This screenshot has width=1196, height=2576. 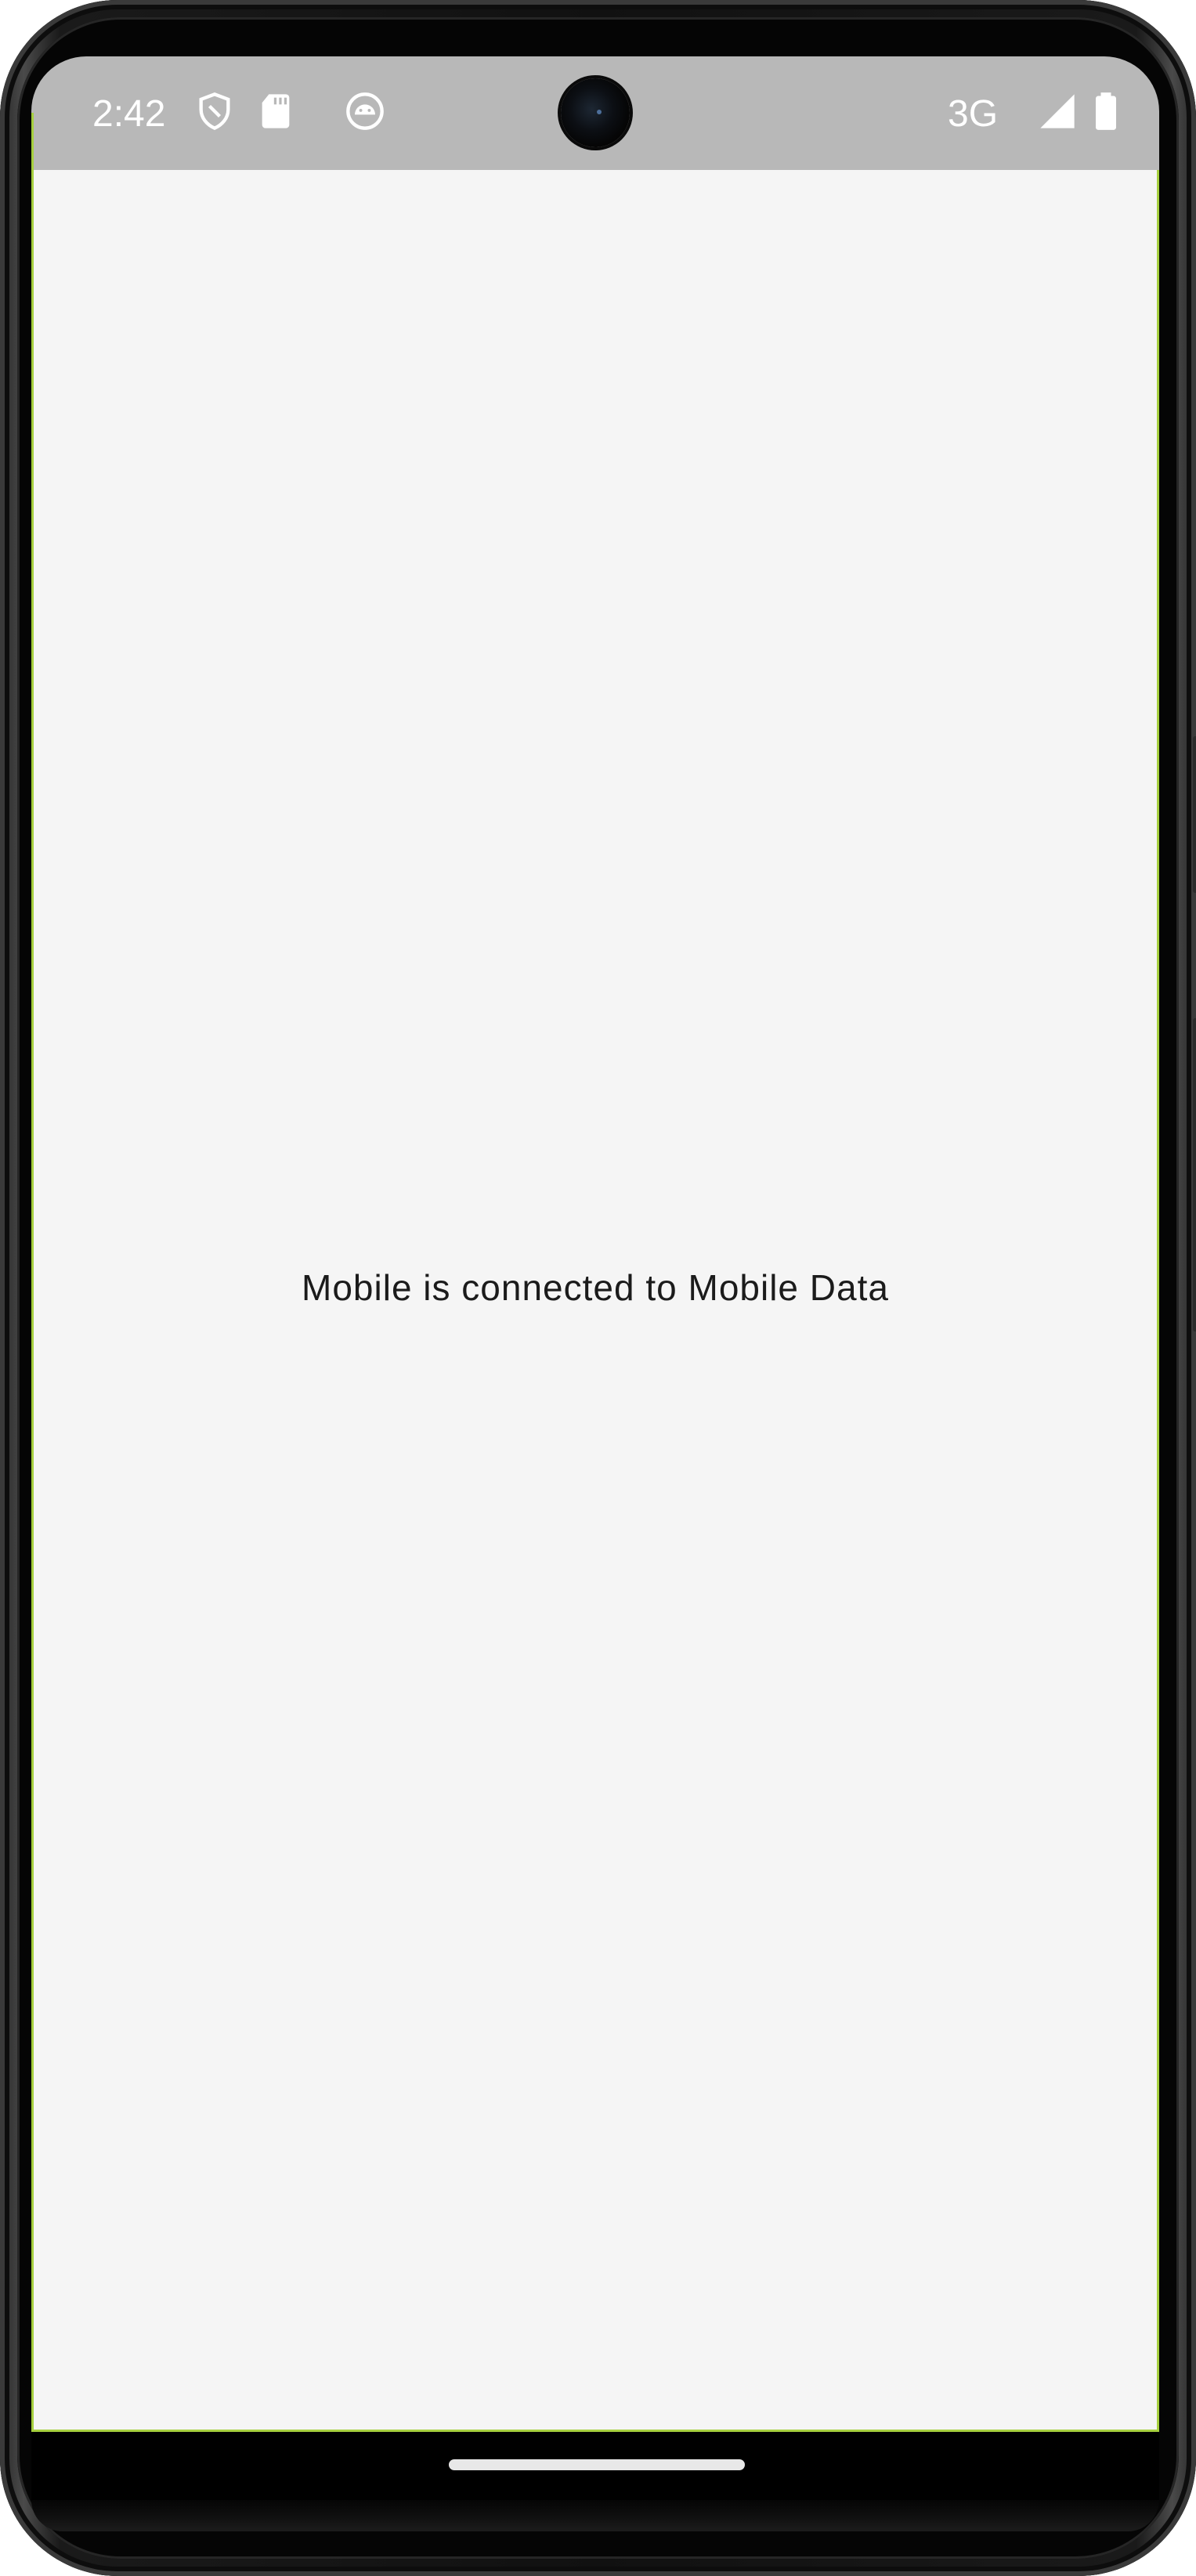 What do you see at coordinates (973, 114) in the screenshot?
I see `network-type: 3G` at bounding box center [973, 114].